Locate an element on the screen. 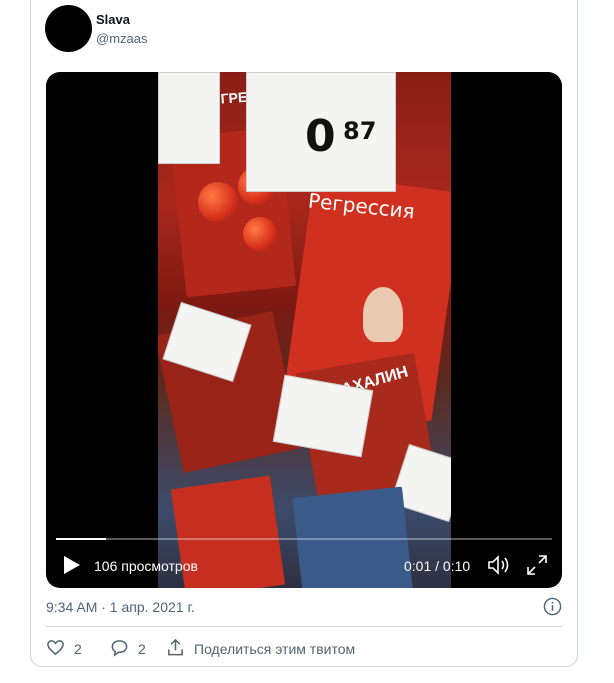  share-label: Поделиться этим твитом is located at coordinates (275, 649).